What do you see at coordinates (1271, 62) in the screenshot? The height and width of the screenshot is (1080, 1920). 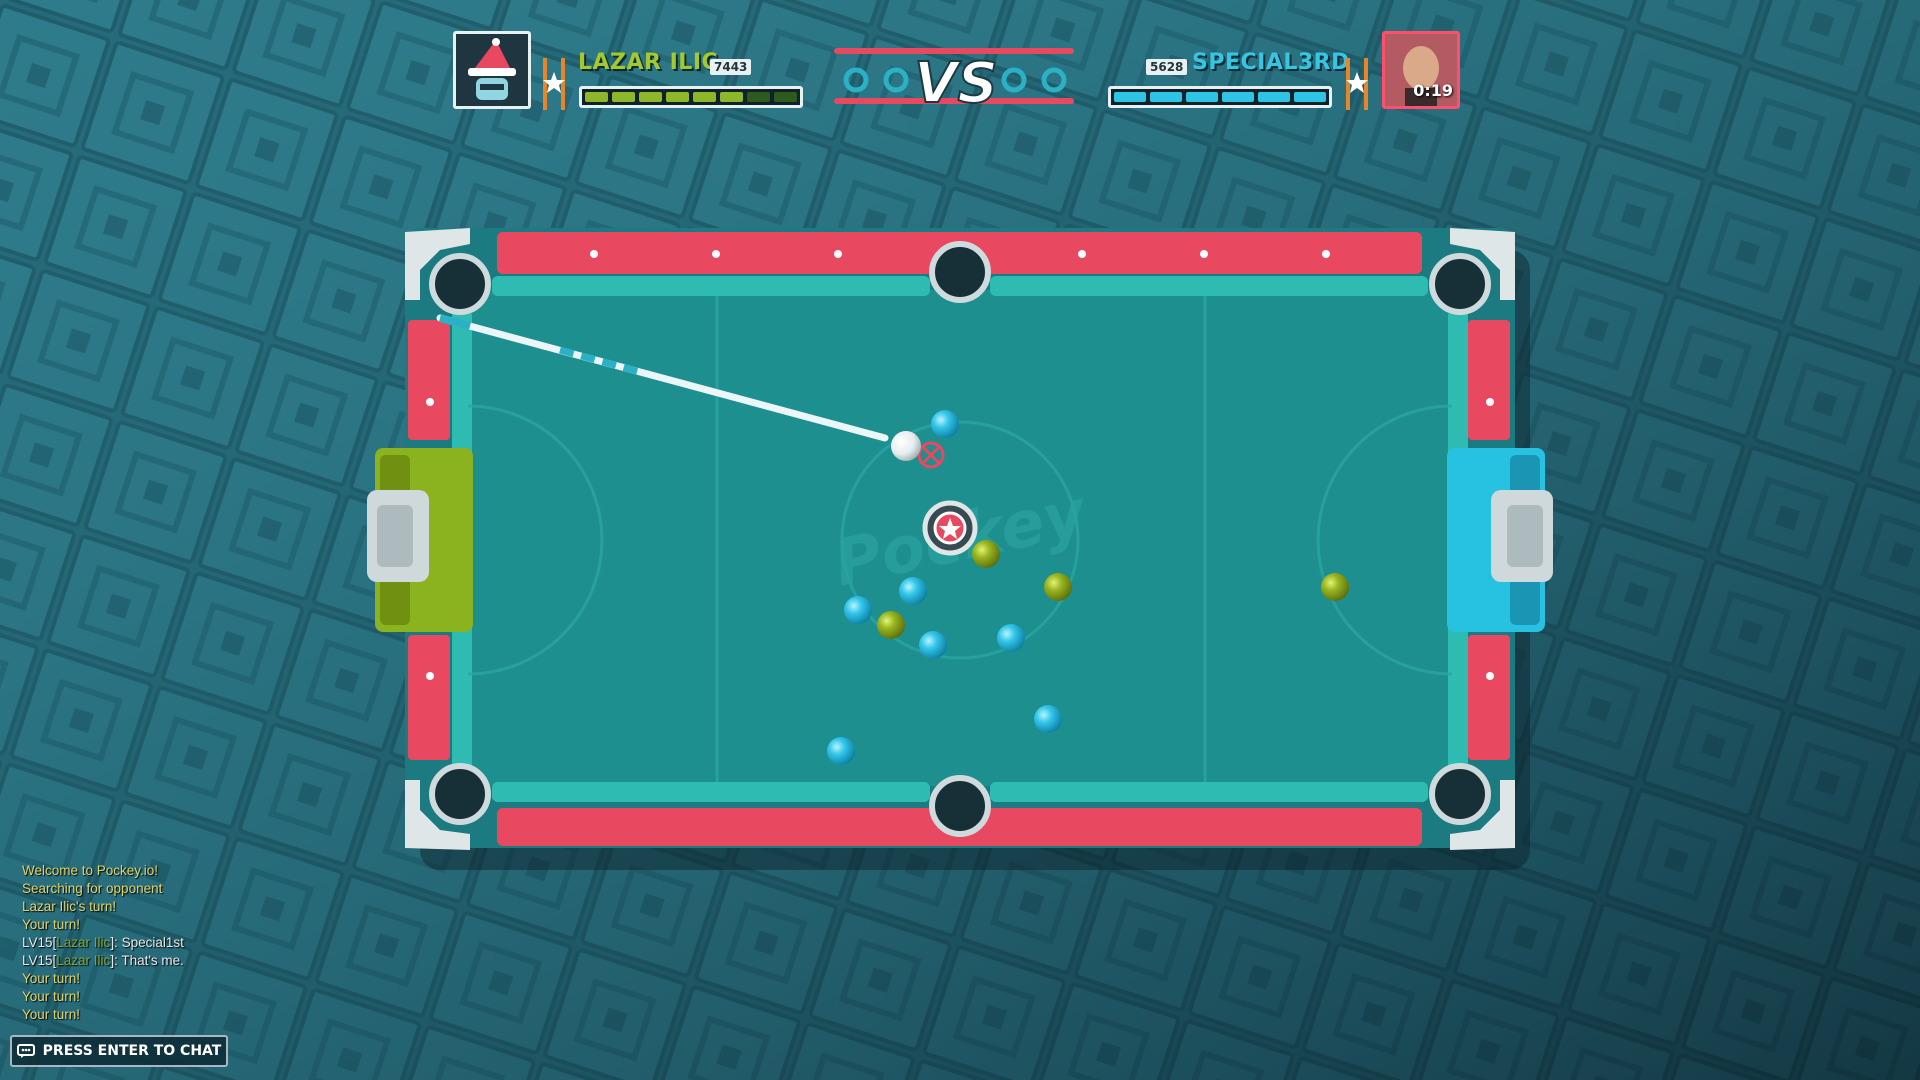 I see `player-right-name: SPECIAL3RD` at bounding box center [1271, 62].